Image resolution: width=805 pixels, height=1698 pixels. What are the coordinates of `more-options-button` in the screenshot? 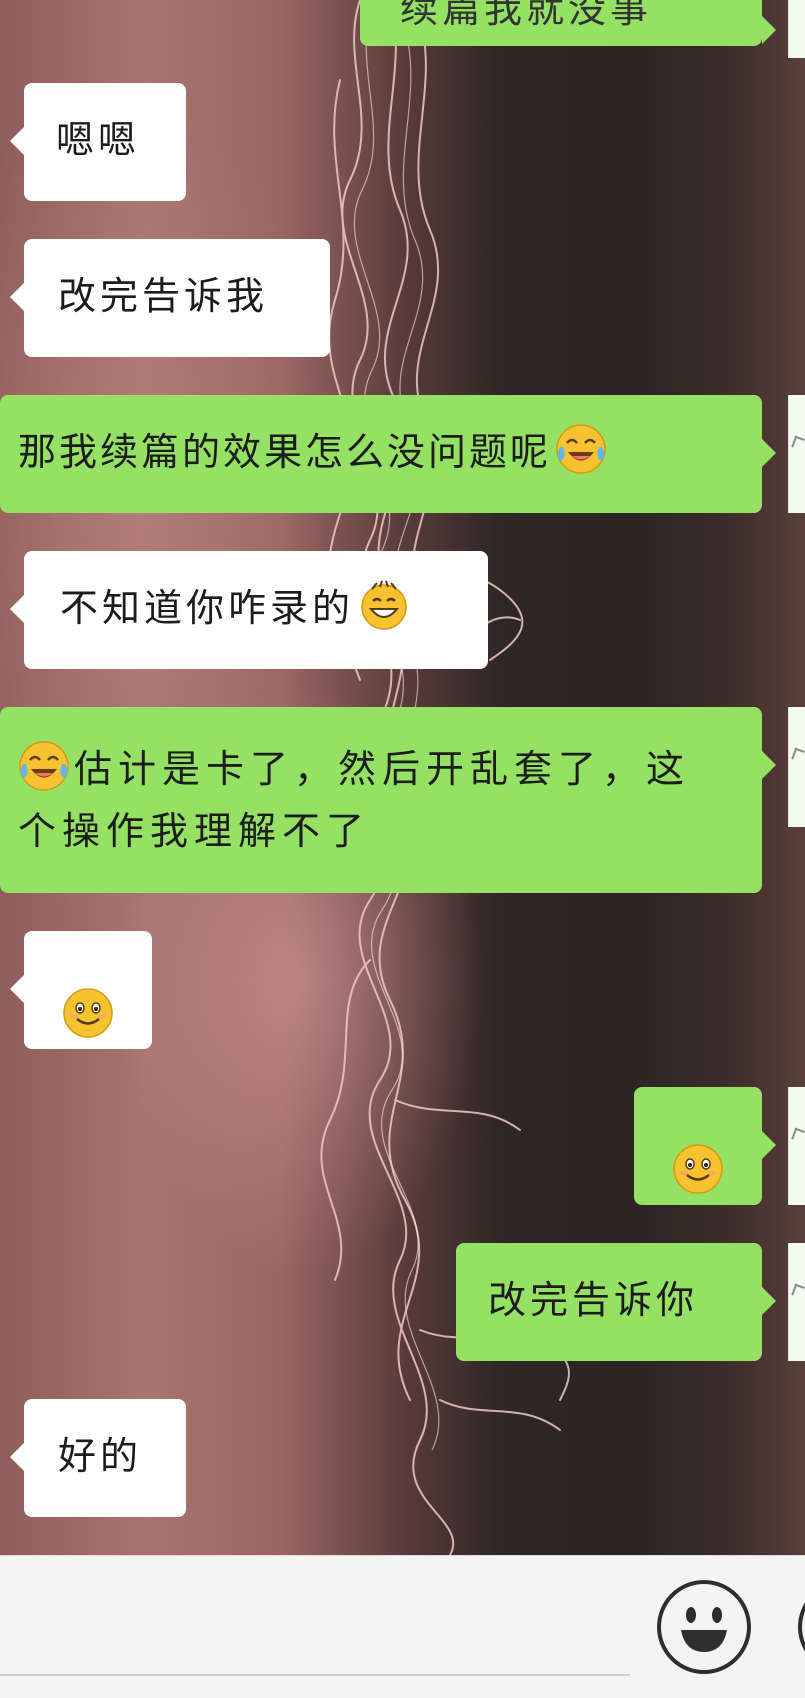 It's located at (801, 1627).